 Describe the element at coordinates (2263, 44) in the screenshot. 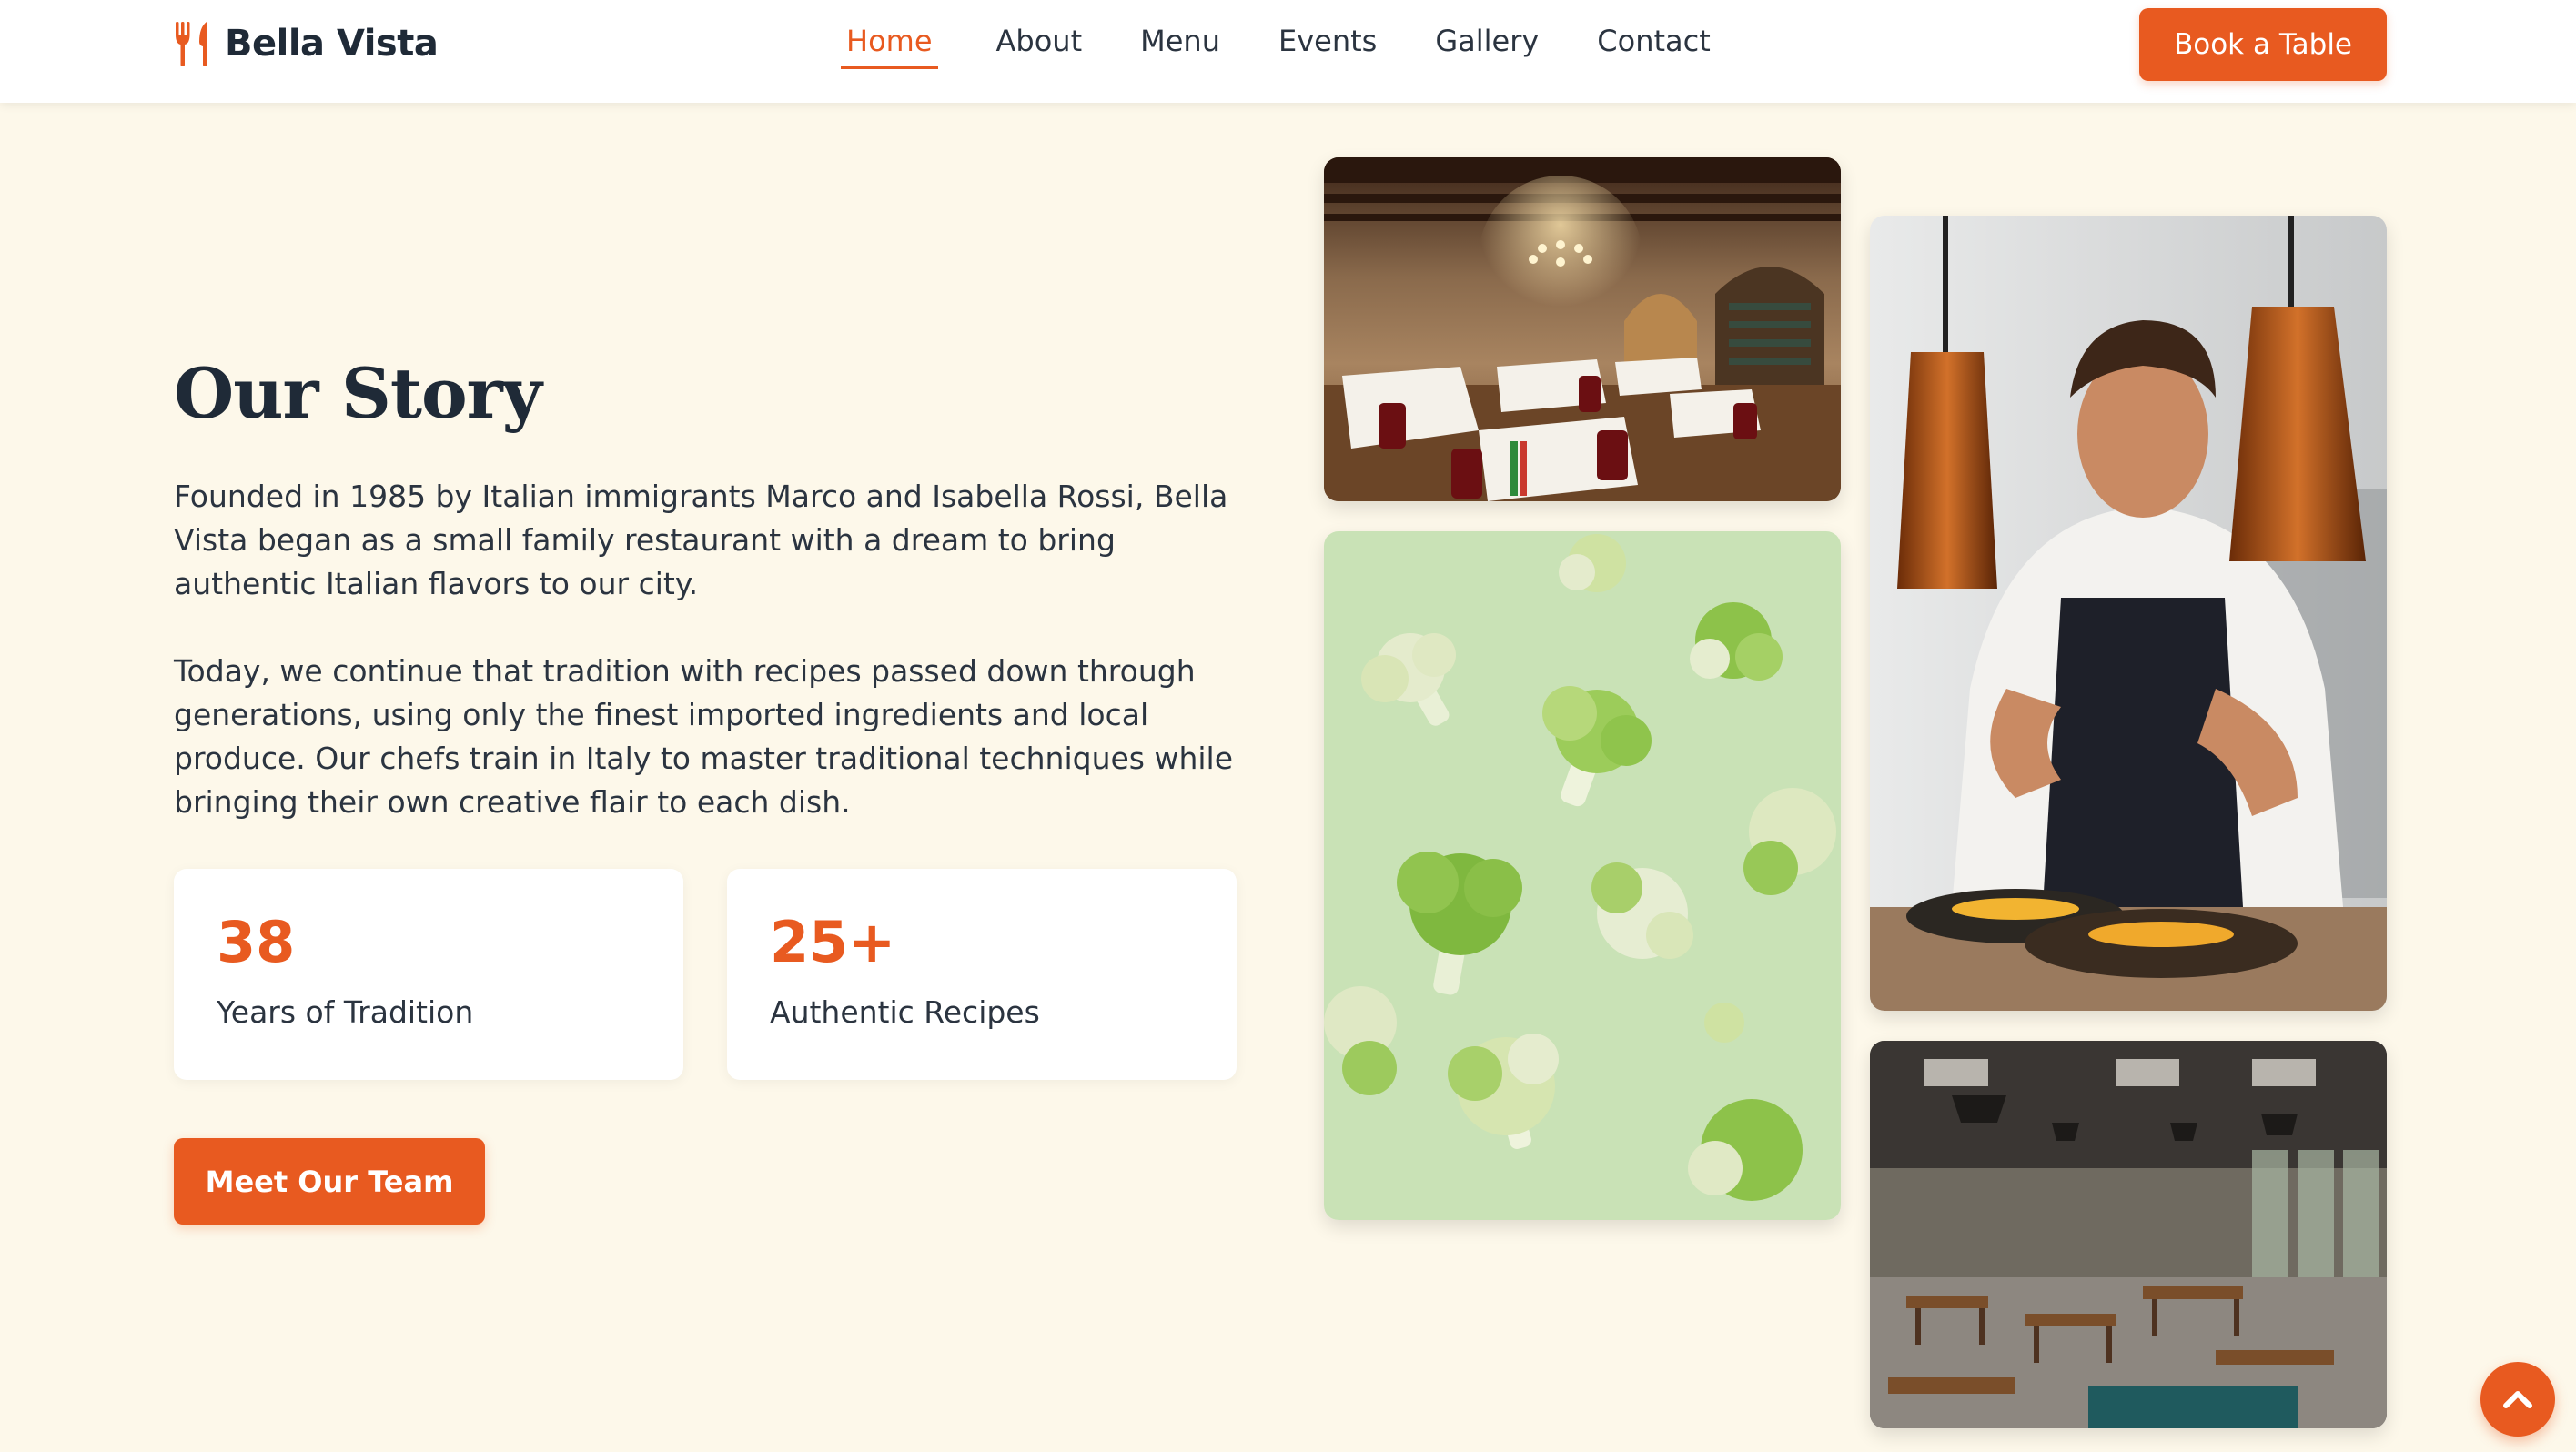

I see `book-table-button: Book a Table` at that location.